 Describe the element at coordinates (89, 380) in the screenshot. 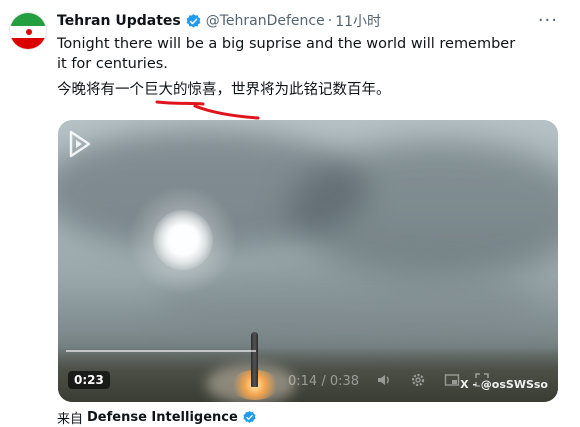

I see `video-duration-badge: 0:23` at that location.